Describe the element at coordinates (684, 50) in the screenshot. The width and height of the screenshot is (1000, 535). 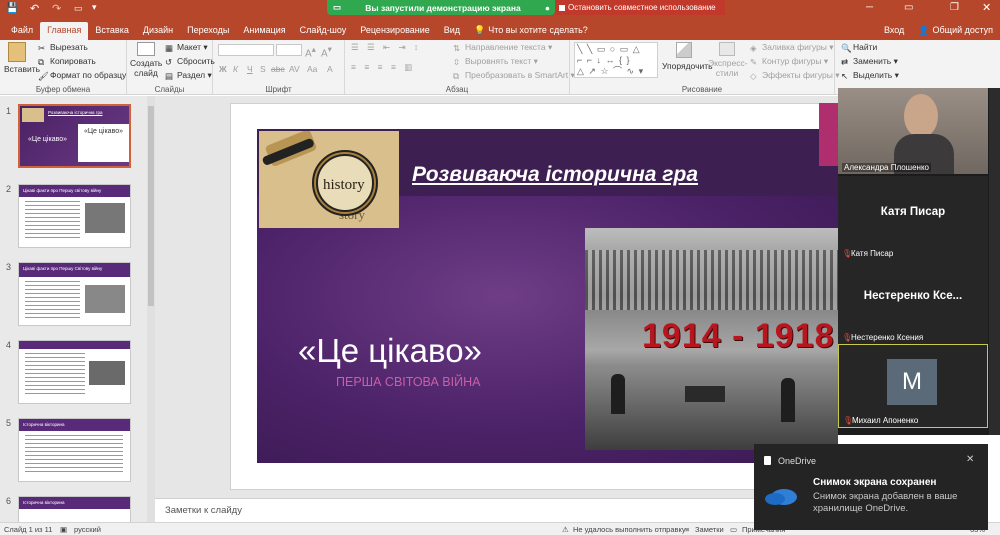
I see `arrange-icon` at that location.